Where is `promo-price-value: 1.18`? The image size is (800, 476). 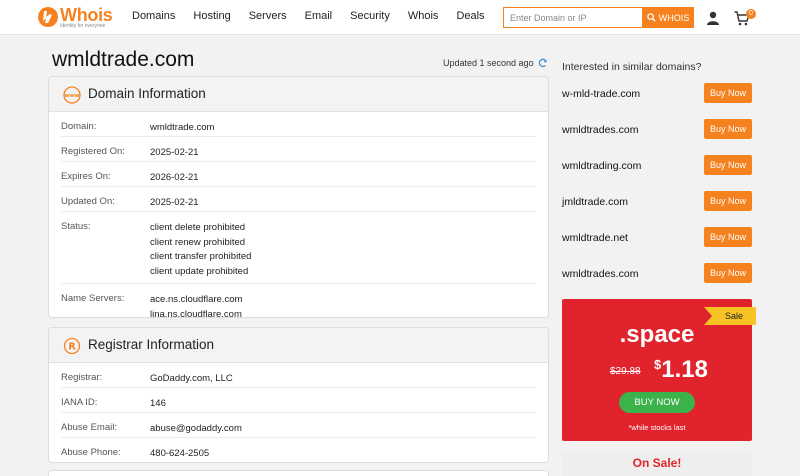
promo-price-value: 1.18 is located at coordinates (684, 369).